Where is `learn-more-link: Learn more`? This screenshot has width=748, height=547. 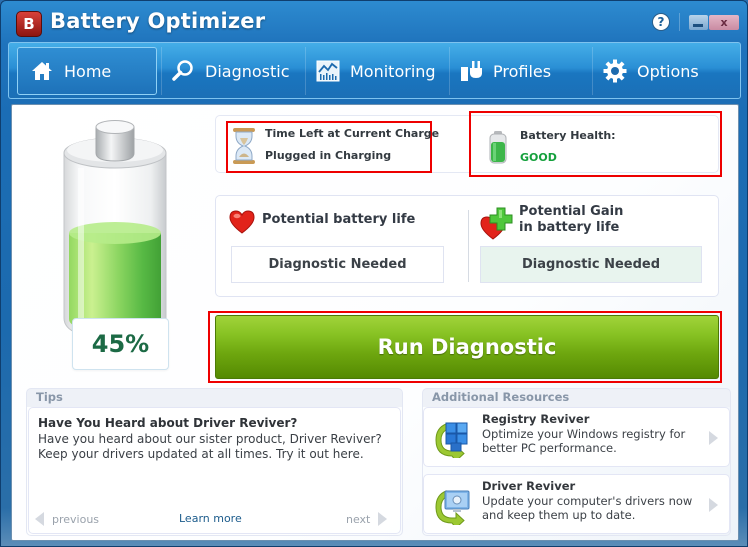
learn-more-link: Learn more is located at coordinates (210, 518).